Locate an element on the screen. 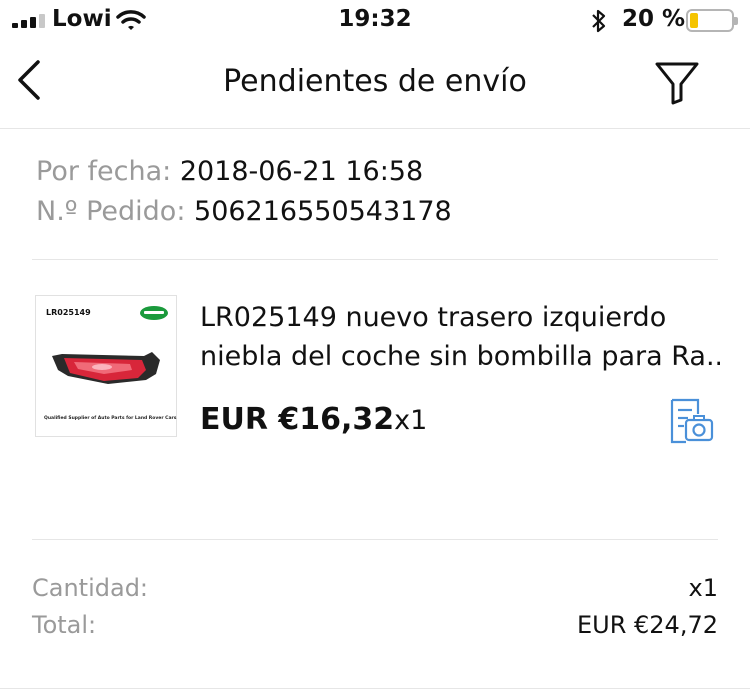 Image resolution: width=750 pixels, height=691 pixels. product-price-row: EUR €16,32x1 is located at coordinates (313, 419).